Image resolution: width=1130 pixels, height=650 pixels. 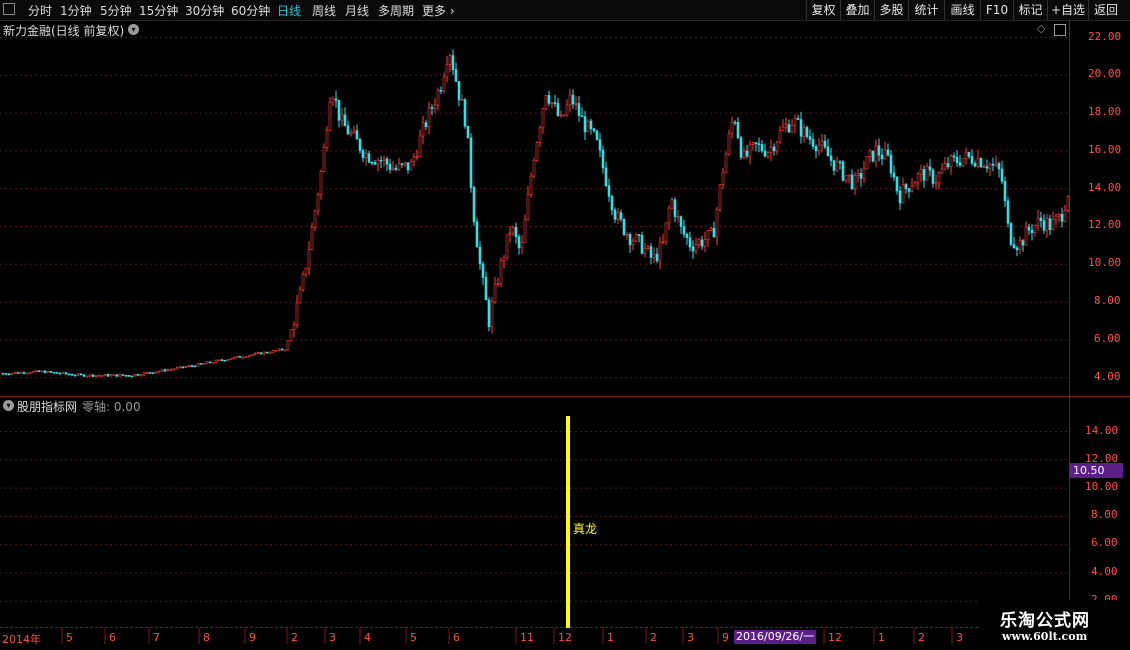 What do you see at coordinates (367, 637) in the screenshot?
I see `date-label: 4` at bounding box center [367, 637].